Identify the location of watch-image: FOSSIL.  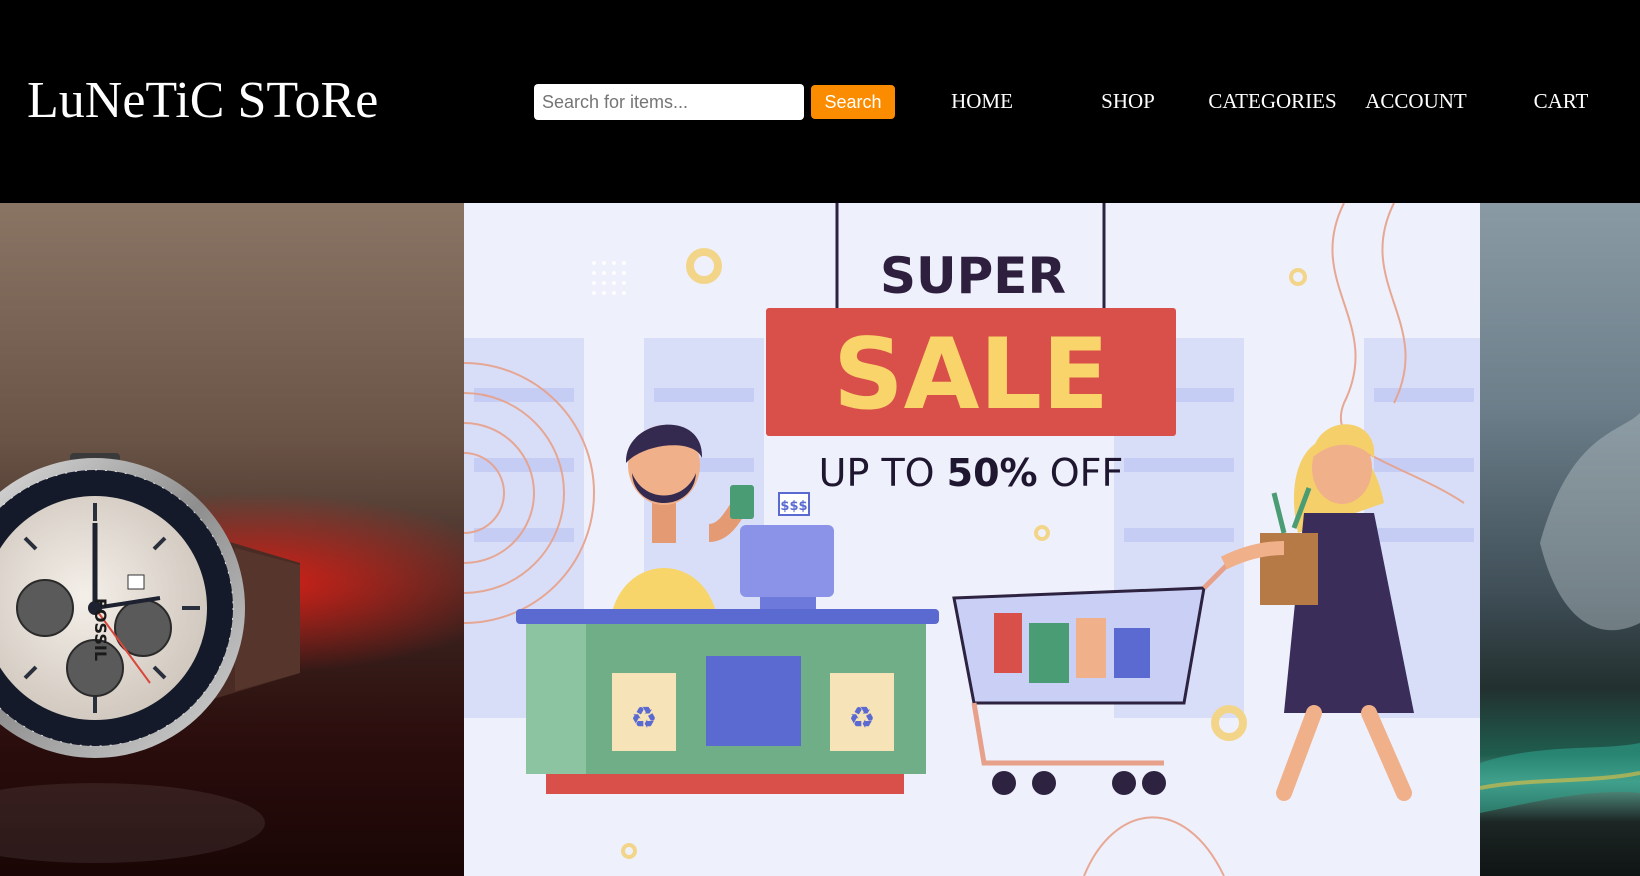
(150, 658).